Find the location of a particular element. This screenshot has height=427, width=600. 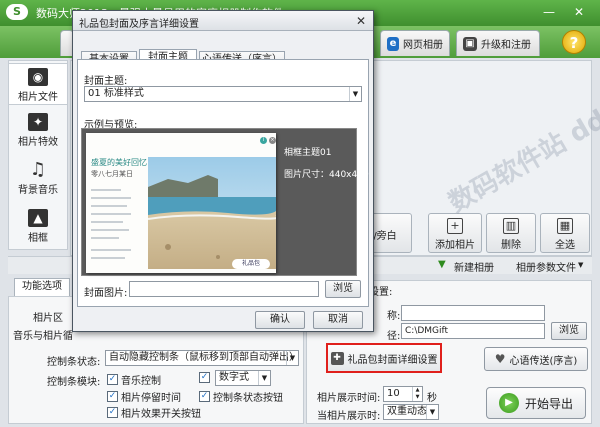

album-params-button: 相册参数文件 is located at coordinates (546, 266).